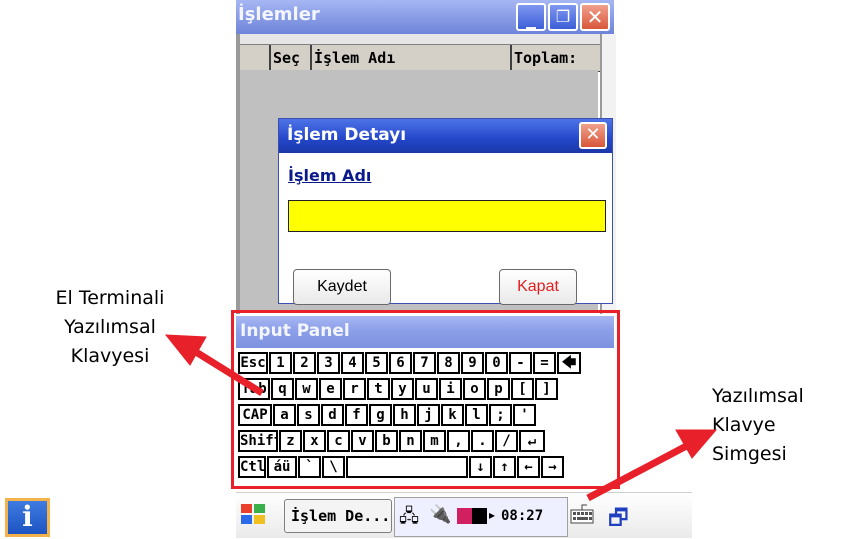 Image resolution: width=849 pixels, height=539 pixels. I want to click on arrow-head-left, so click(185, 350).